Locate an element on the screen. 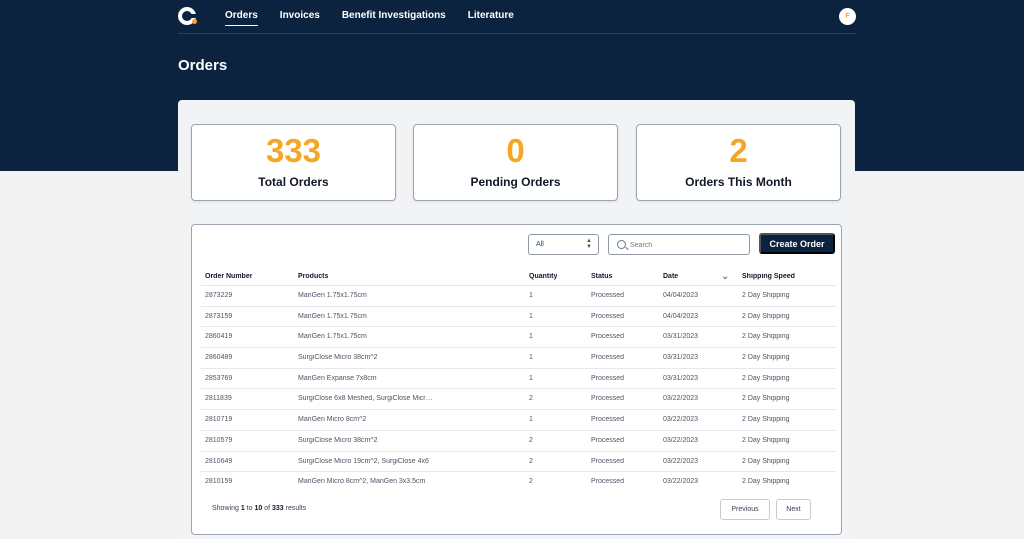  total-orders-label: Total Orders is located at coordinates (293, 182).